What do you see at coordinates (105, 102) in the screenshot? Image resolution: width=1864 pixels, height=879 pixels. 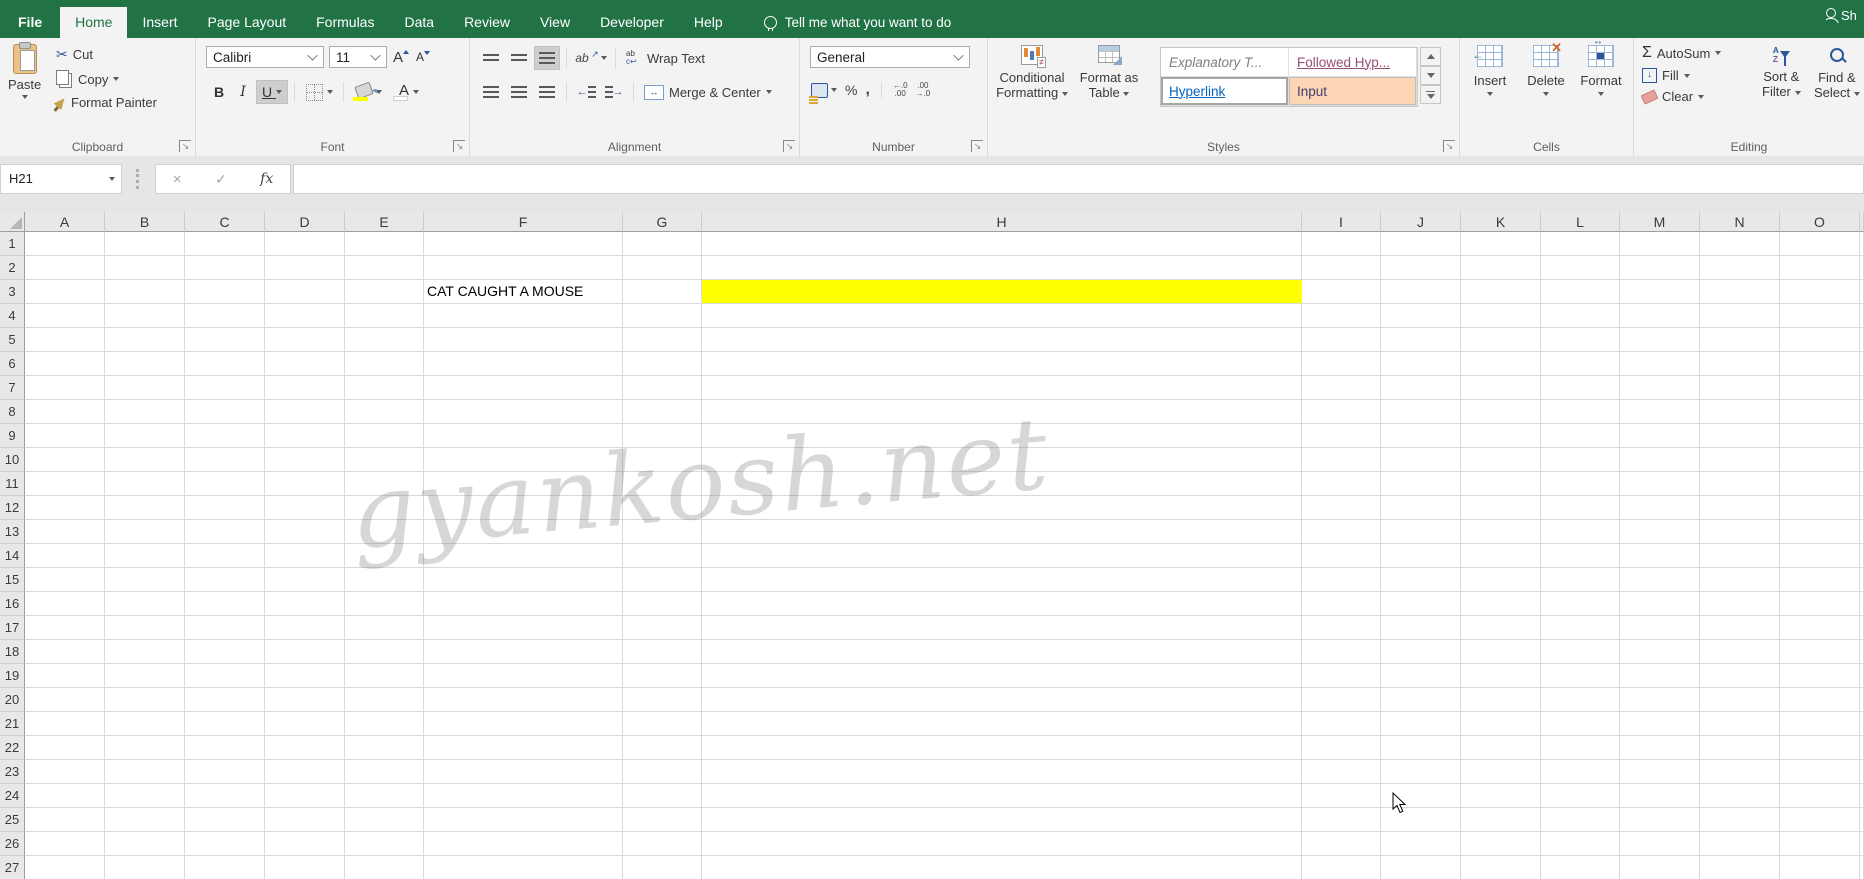 I see `format-painter-button: Format Painter` at bounding box center [105, 102].